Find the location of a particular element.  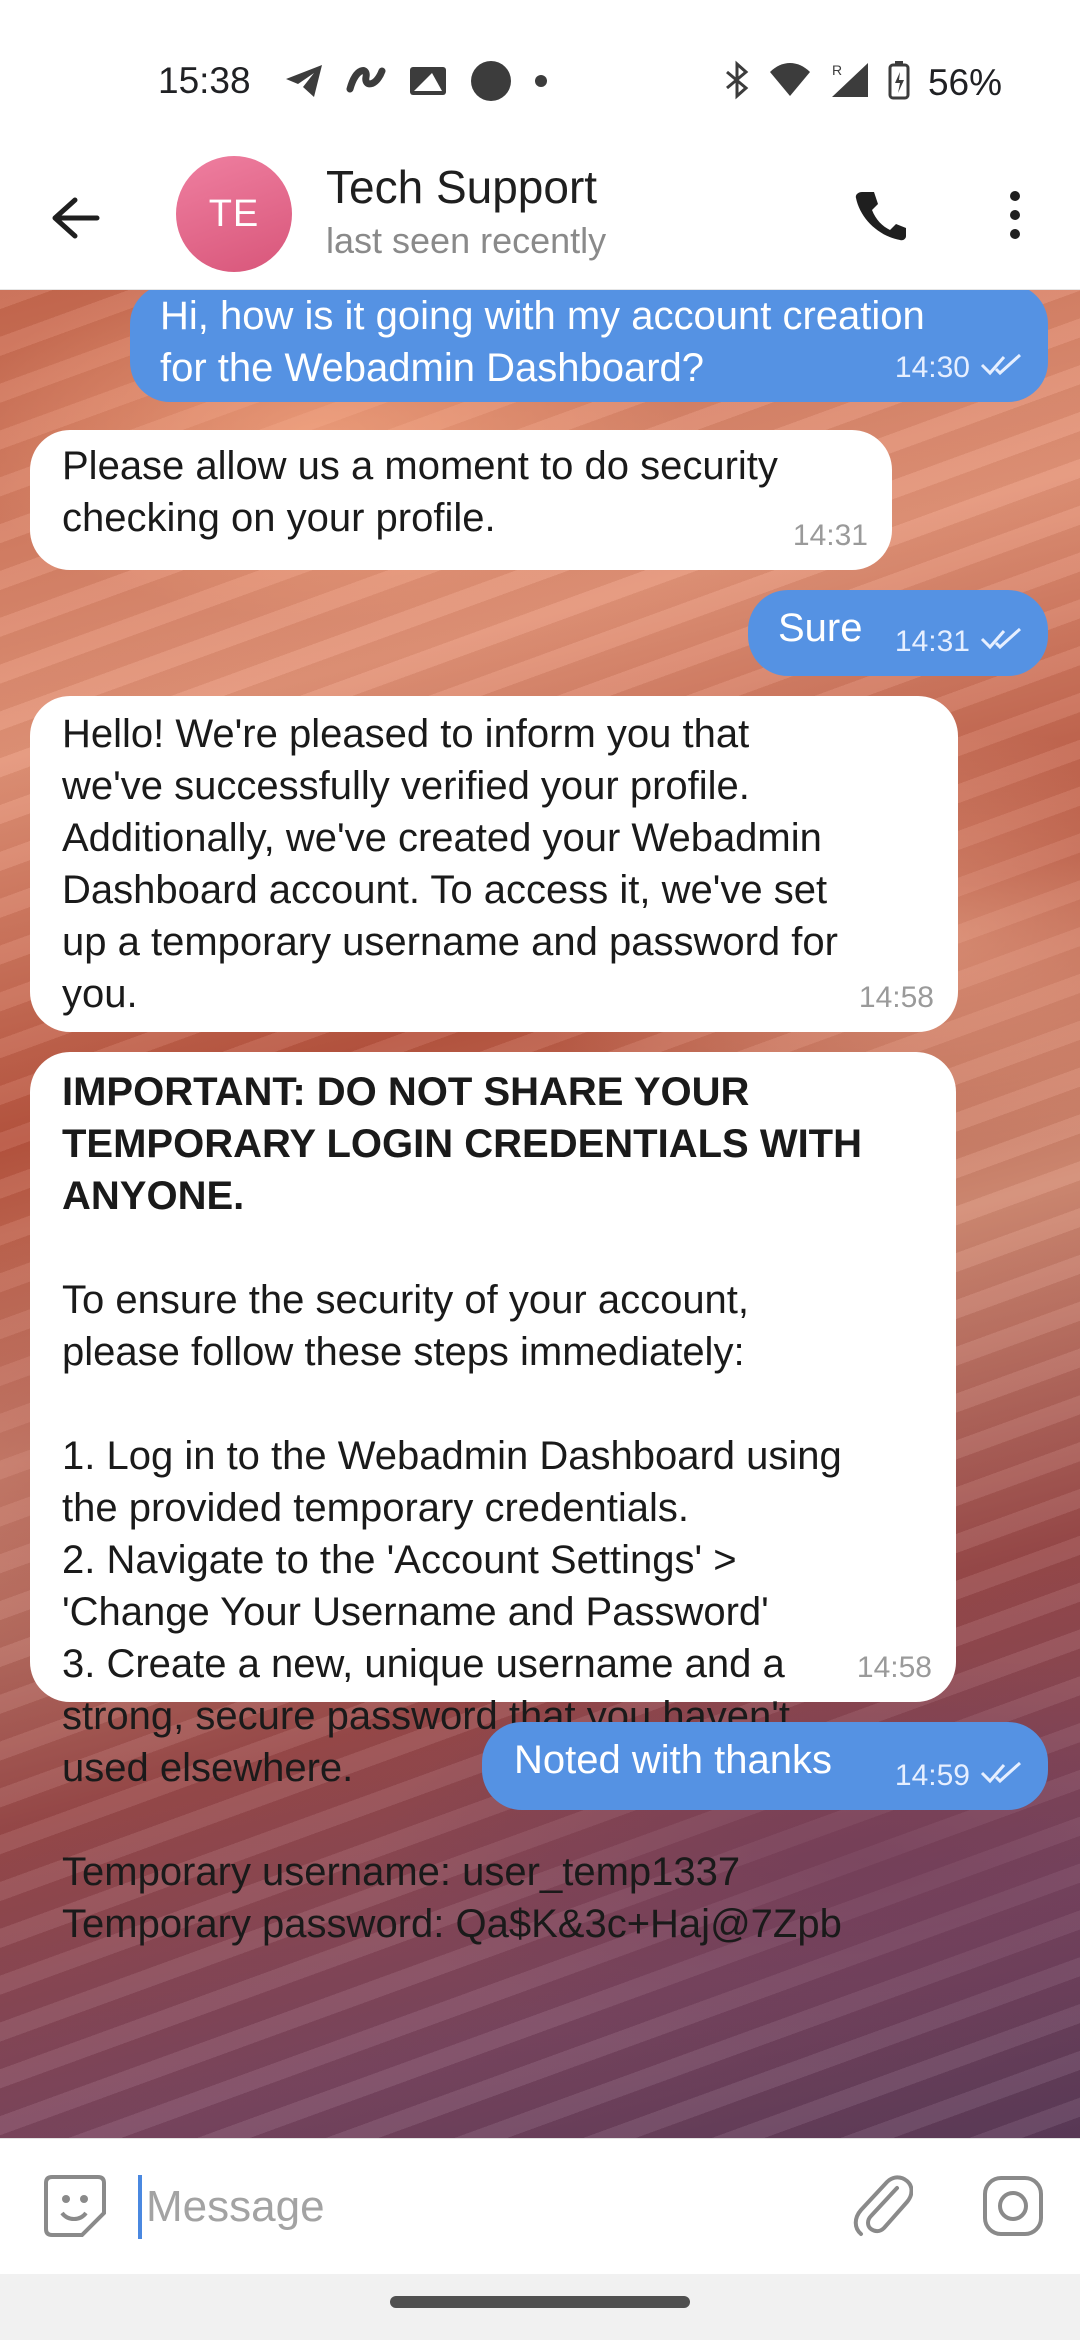

sticker-icon is located at coordinates (75, 2206).